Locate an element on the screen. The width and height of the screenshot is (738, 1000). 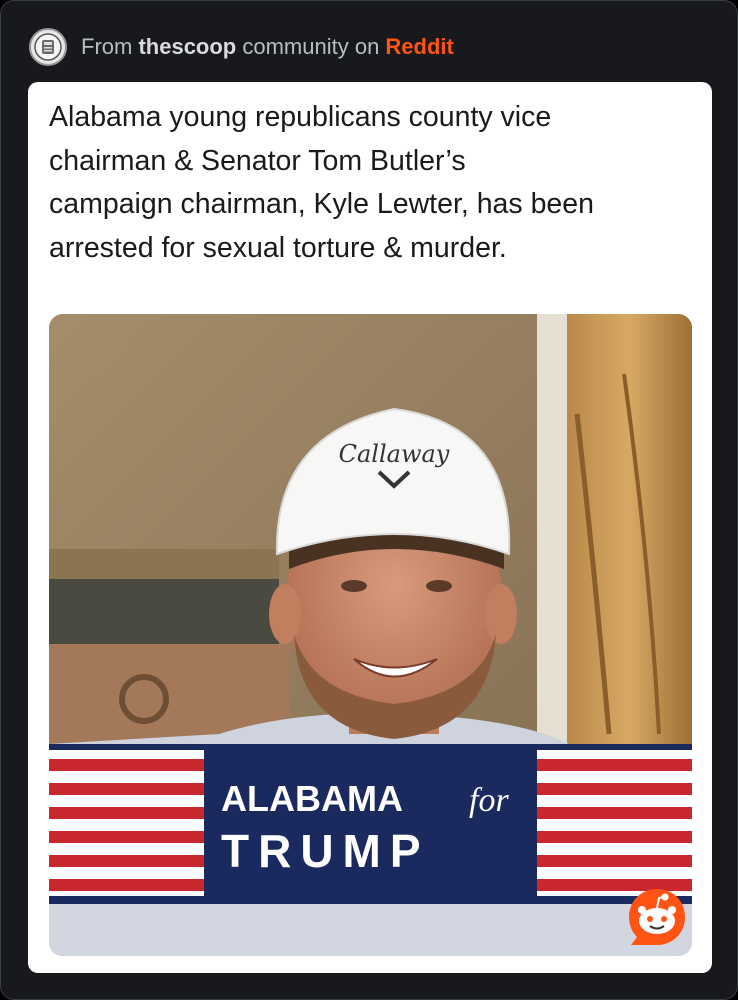
platform-link: Reddit is located at coordinates (419, 46).